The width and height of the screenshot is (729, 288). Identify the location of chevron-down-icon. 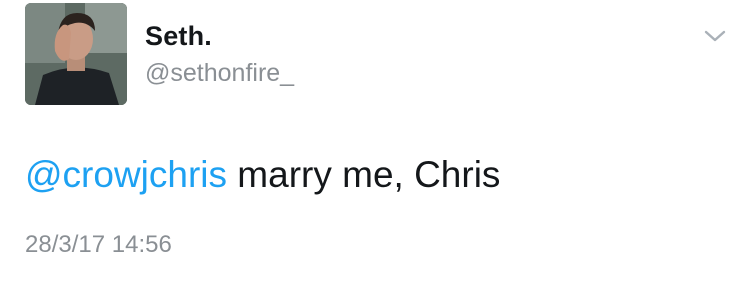
(715, 36).